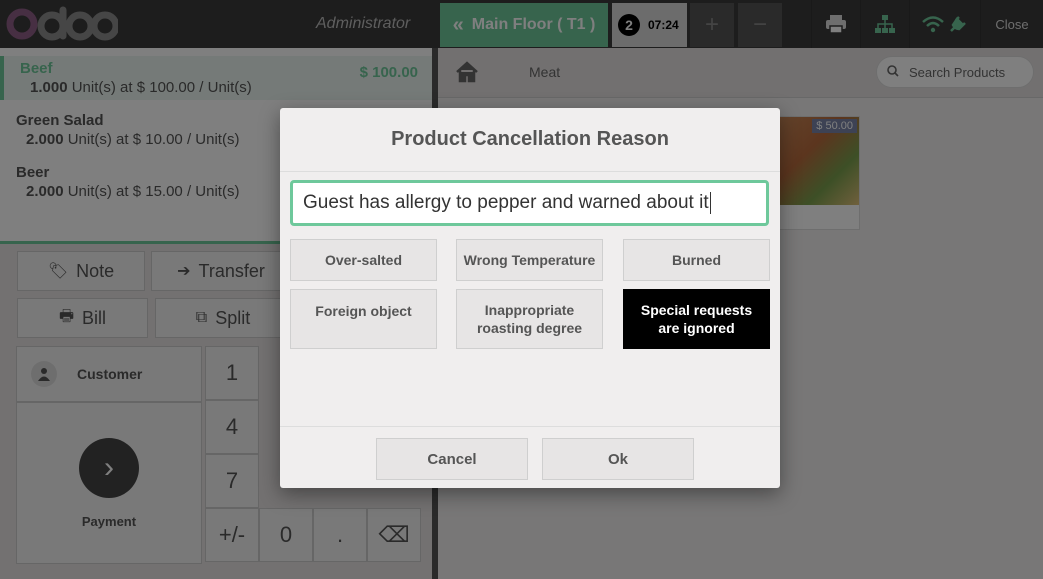  Describe the element at coordinates (710, 203) in the screenshot. I see `text-cursor` at that location.